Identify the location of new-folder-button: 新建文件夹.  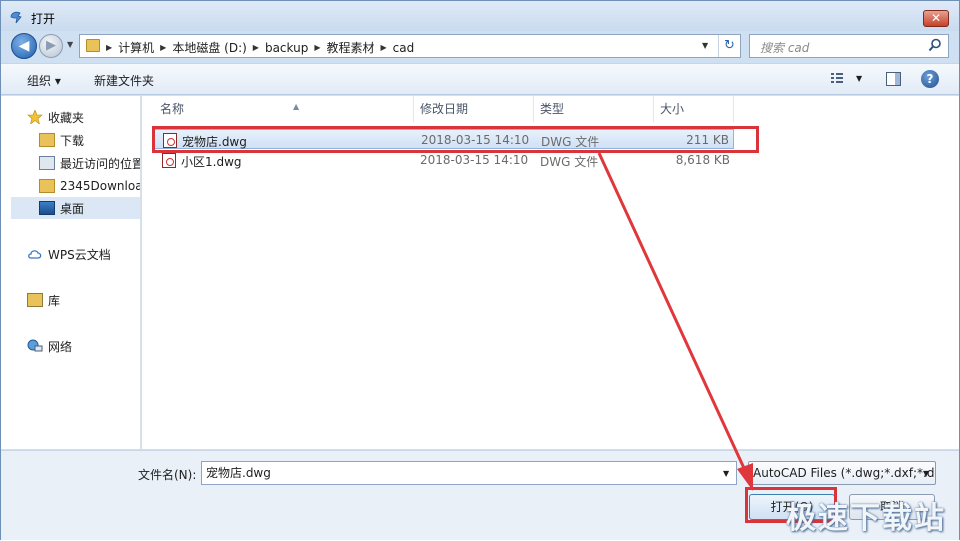
(124, 80).